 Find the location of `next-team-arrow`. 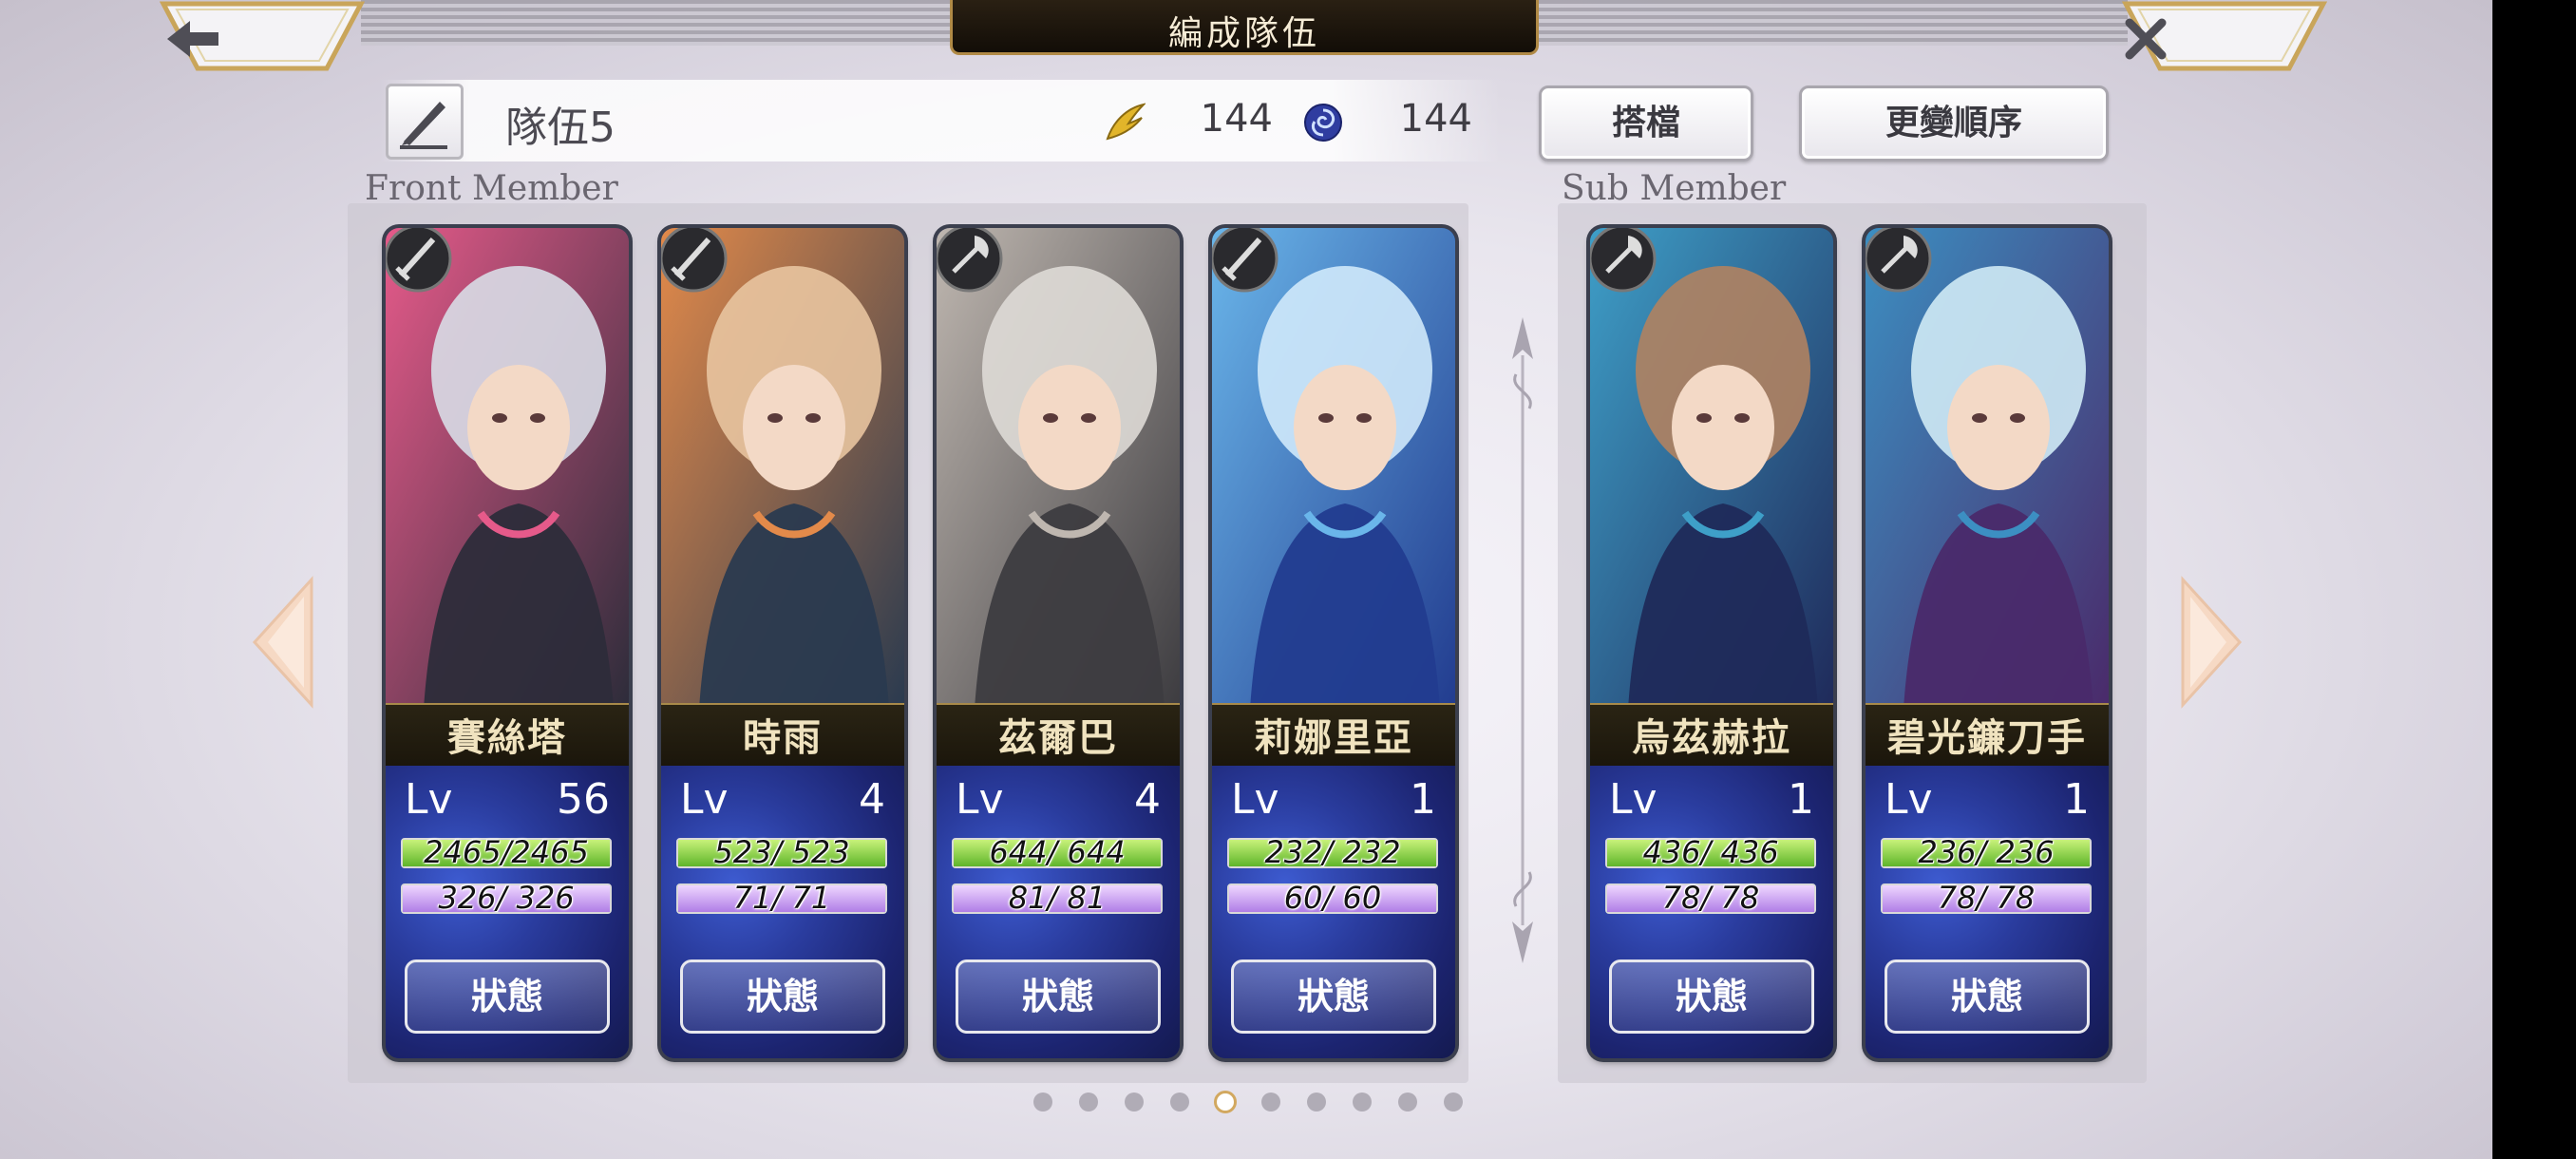

next-team-arrow is located at coordinates (2210, 642).